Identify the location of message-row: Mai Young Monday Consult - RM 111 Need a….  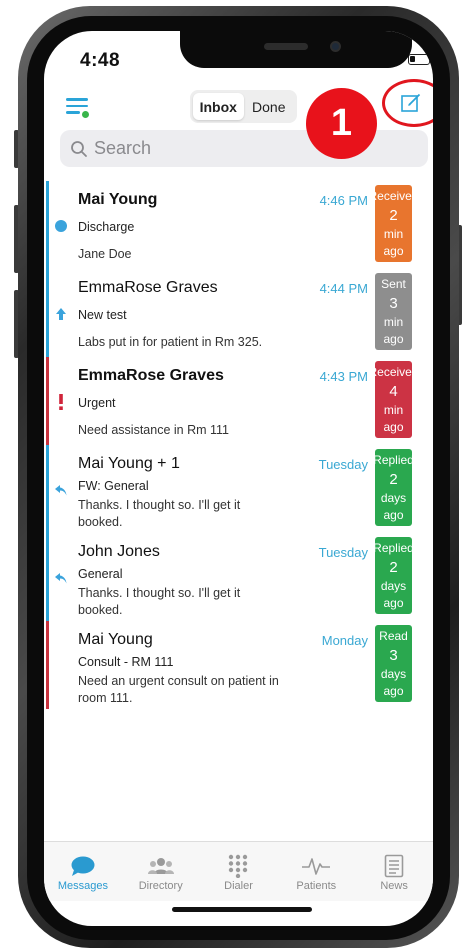
(238, 665).